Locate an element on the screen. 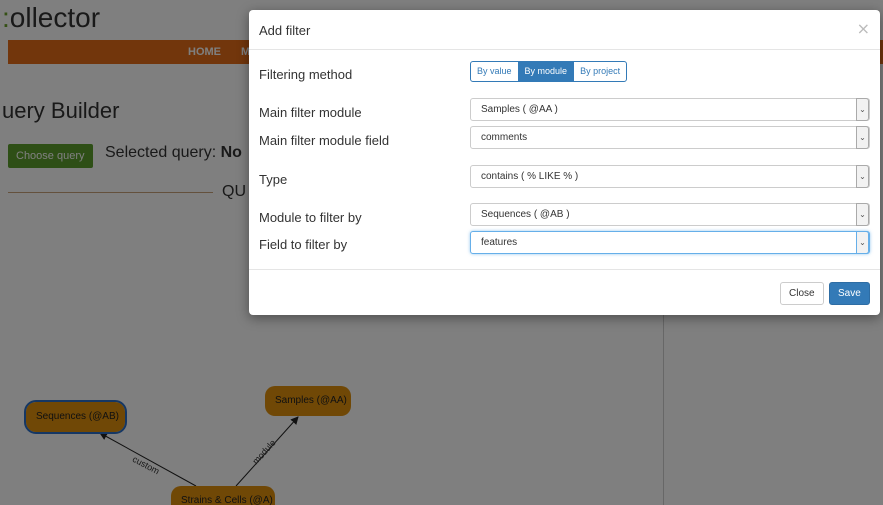 The height and width of the screenshot is (505, 883). by-module-button: By module is located at coordinates (546, 71).